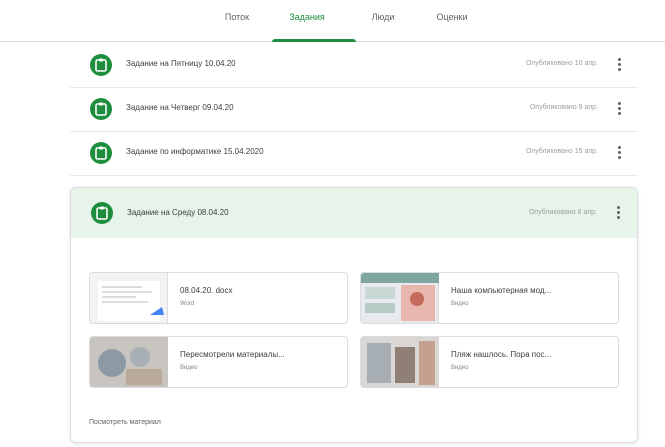 The width and height of the screenshot is (665, 447). I want to click on attachment-card: Наша компьютерная мод... Видео, so click(489, 298).